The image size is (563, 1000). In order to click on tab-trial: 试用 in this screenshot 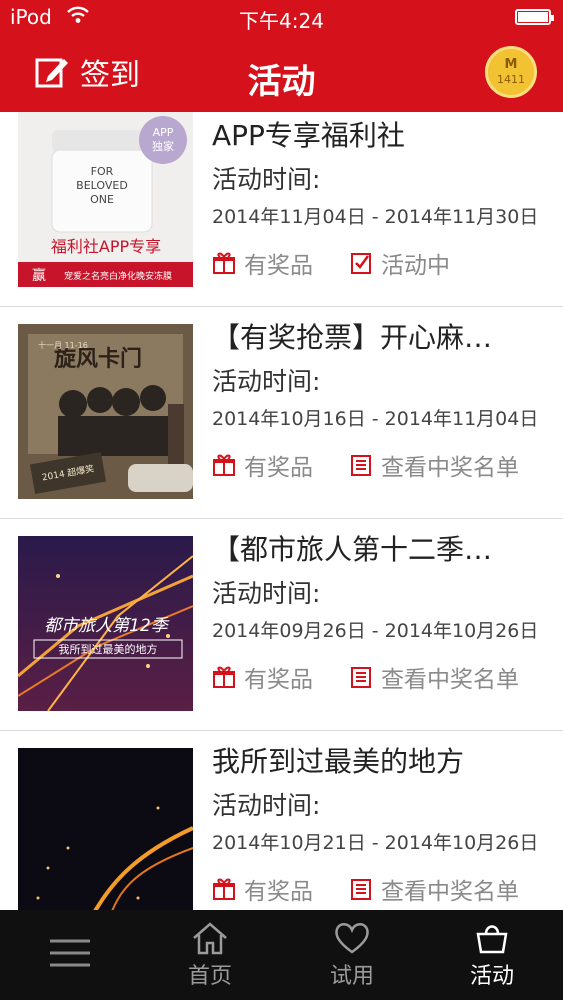, I will do `click(352, 955)`.